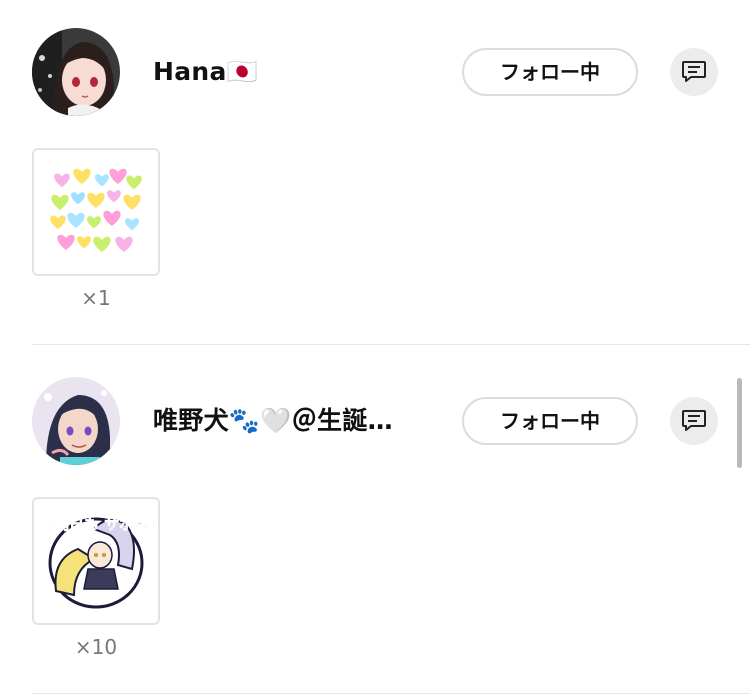 This screenshot has width=750, height=700. I want to click on gift-count: ×10, so click(96, 647).